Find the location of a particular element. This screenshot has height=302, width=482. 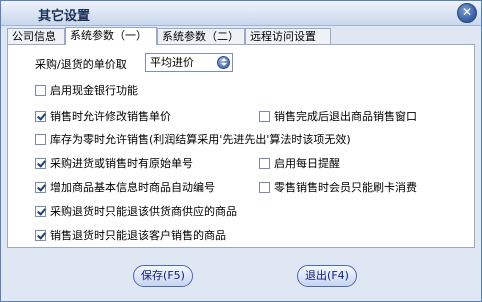

option-label: 启用每日提醒 is located at coordinates (307, 163).